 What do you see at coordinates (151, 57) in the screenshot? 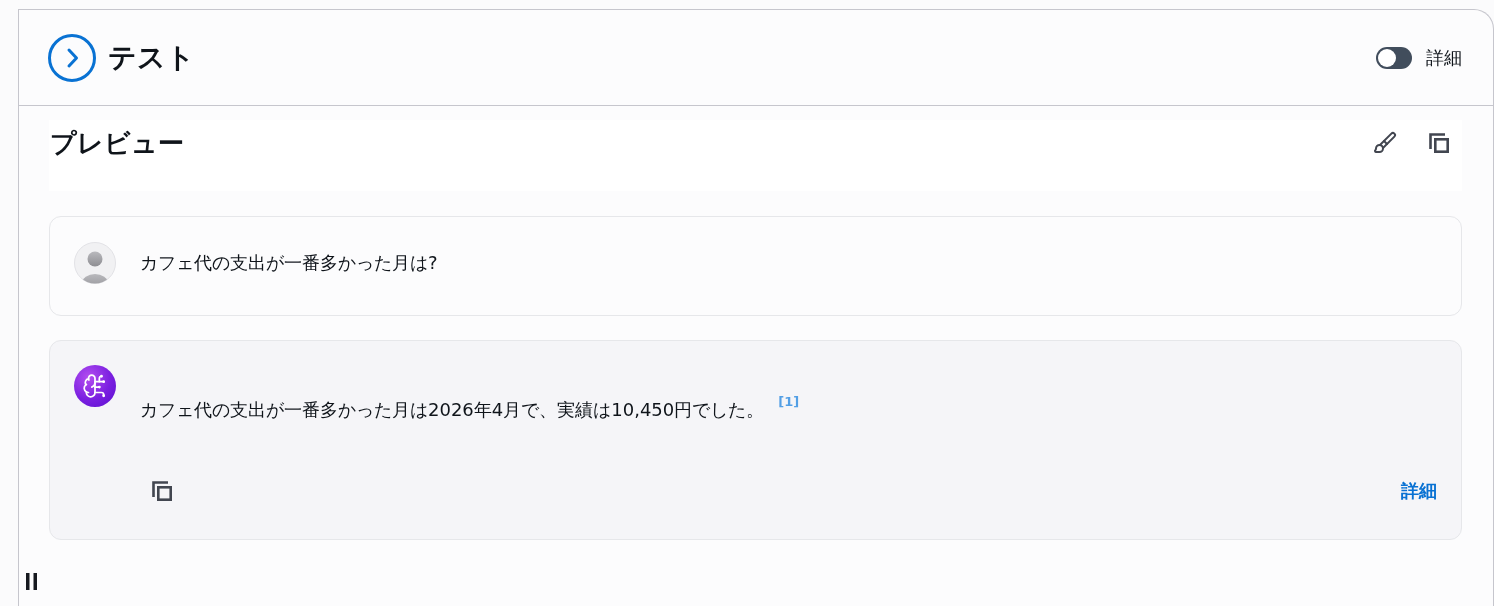
I see `panel-title: テスト` at bounding box center [151, 57].